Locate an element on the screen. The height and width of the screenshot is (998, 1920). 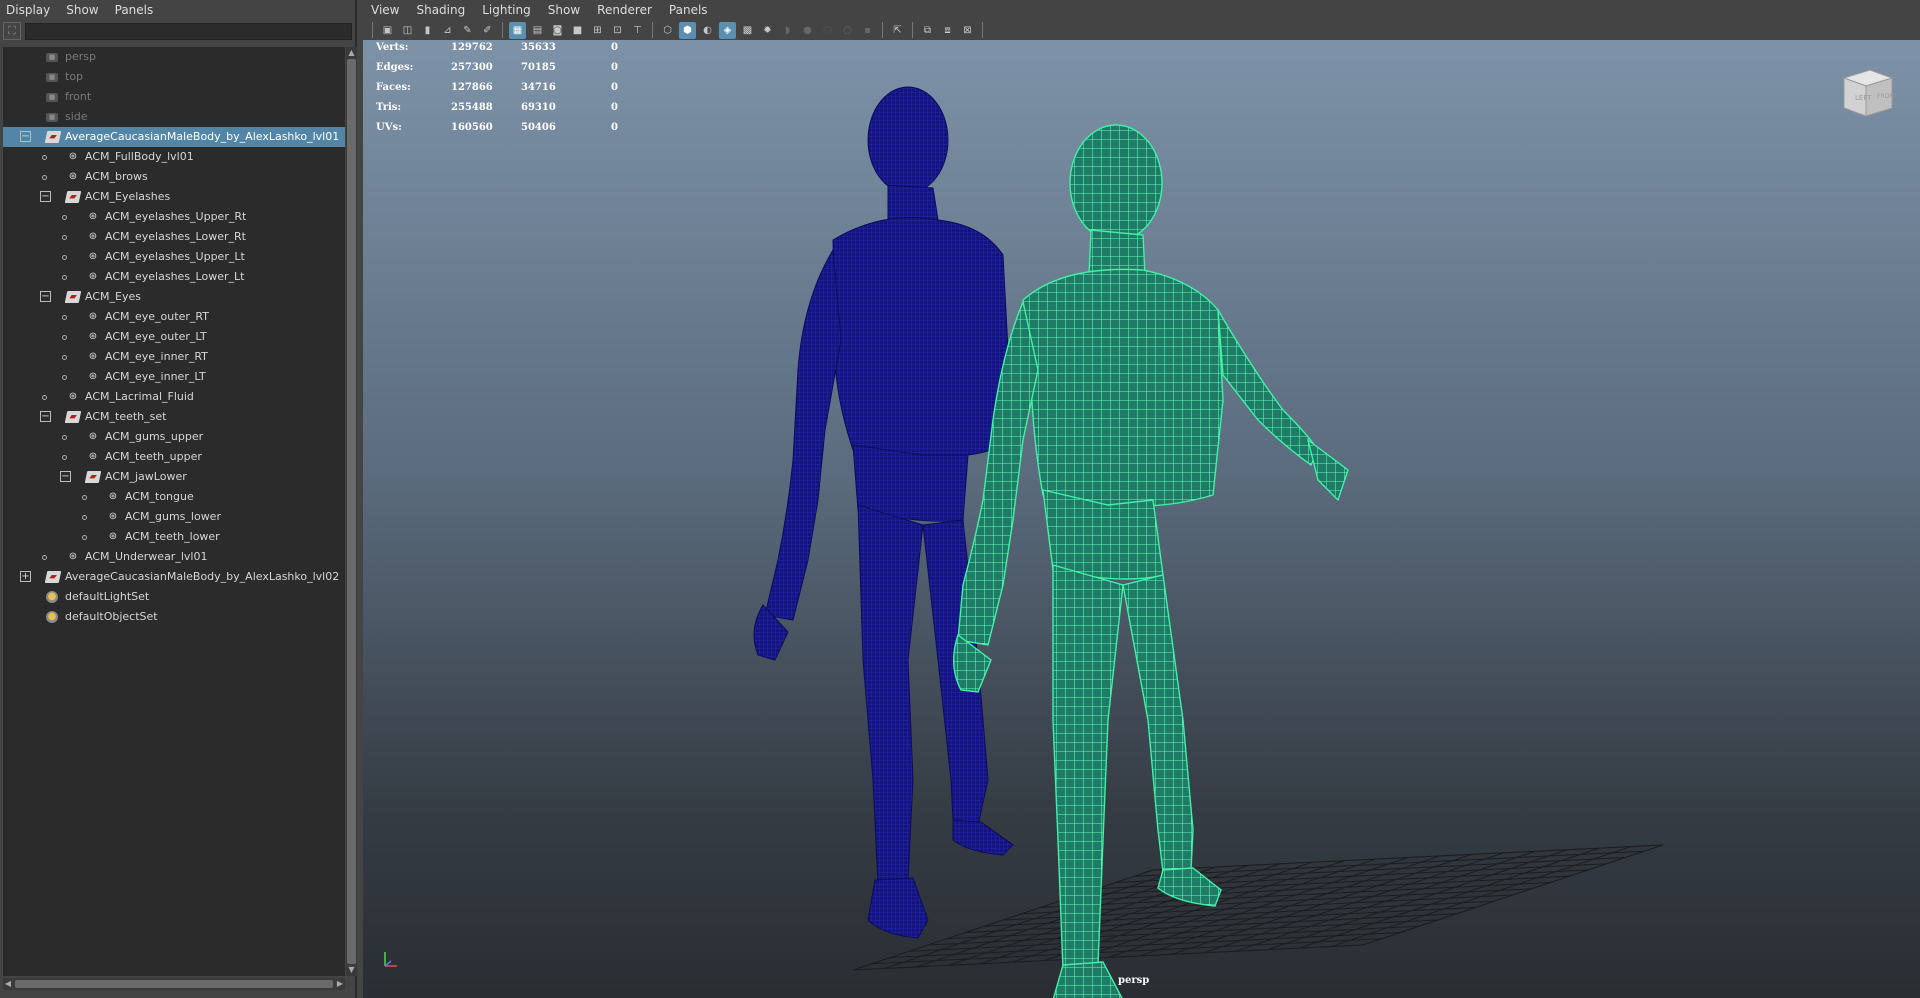
outliner-item: ⊛ ACM_teeth_lower is located at coordinates (174, 537).